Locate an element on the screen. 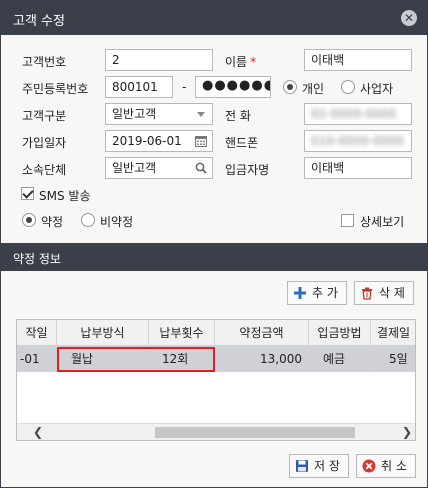 Image resolution: width=428 pixels, height=488 pixels. horizontal-scrollbar: ❮ ❯ is located at coordinates (216, 431).